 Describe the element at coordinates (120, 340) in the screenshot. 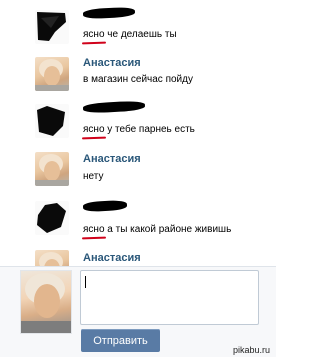

I see `send-button: Отправить` at that location.